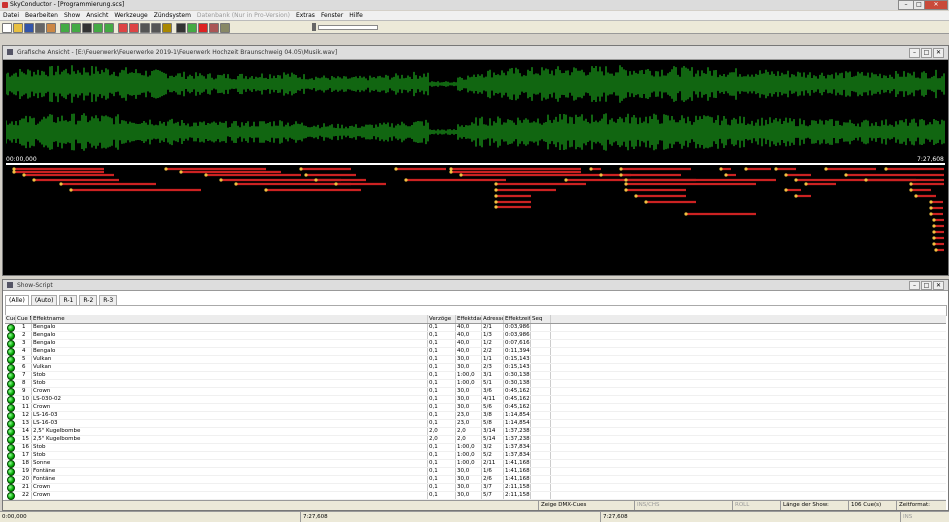 This screenshot has height=522, width=949. I want to click on minimize-button: –, so click(906, 5).